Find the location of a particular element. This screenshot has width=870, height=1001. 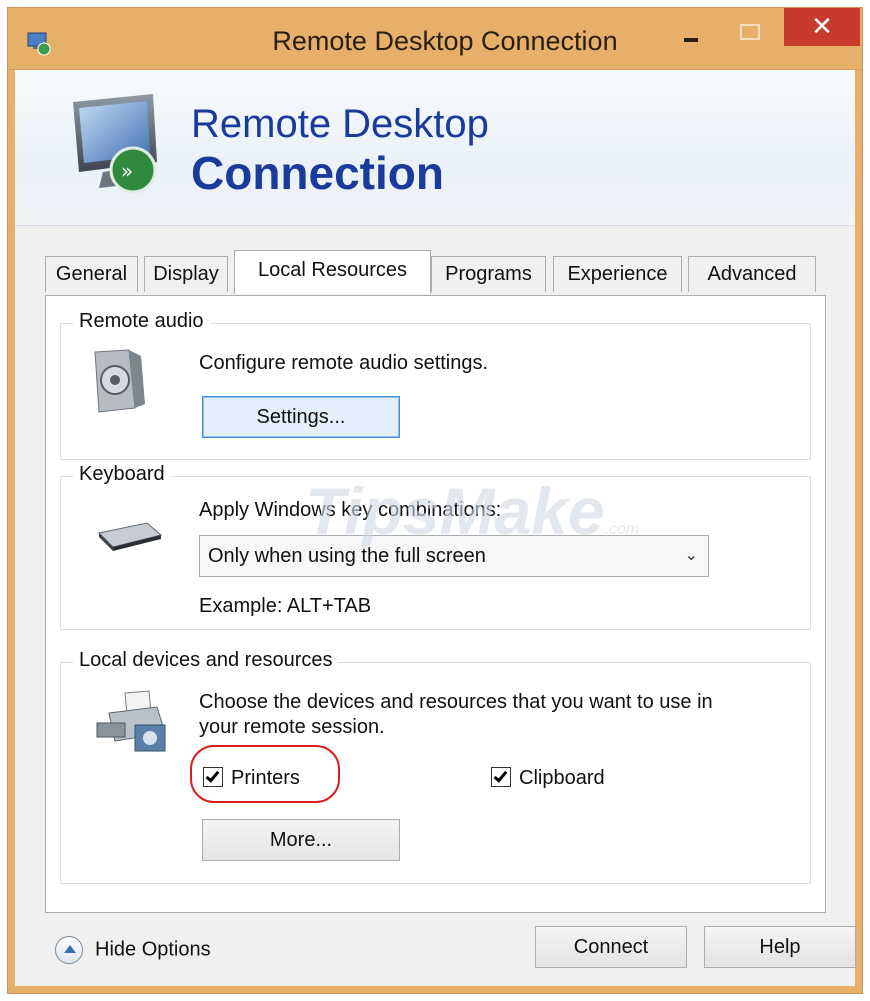

local-devices-description-line2: your remote session. is located at coordinates (292, 727).